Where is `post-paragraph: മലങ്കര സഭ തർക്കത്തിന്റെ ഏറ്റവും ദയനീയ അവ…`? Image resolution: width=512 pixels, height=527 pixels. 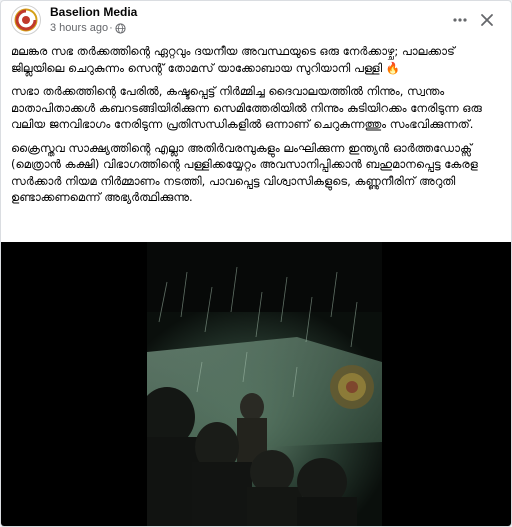
post-paragraph: മലങ്കര സഭ തർക്കത്തിന്റെ ഏറ്റവും ദയനീയ അവ… is located at coordinates (233, 59).